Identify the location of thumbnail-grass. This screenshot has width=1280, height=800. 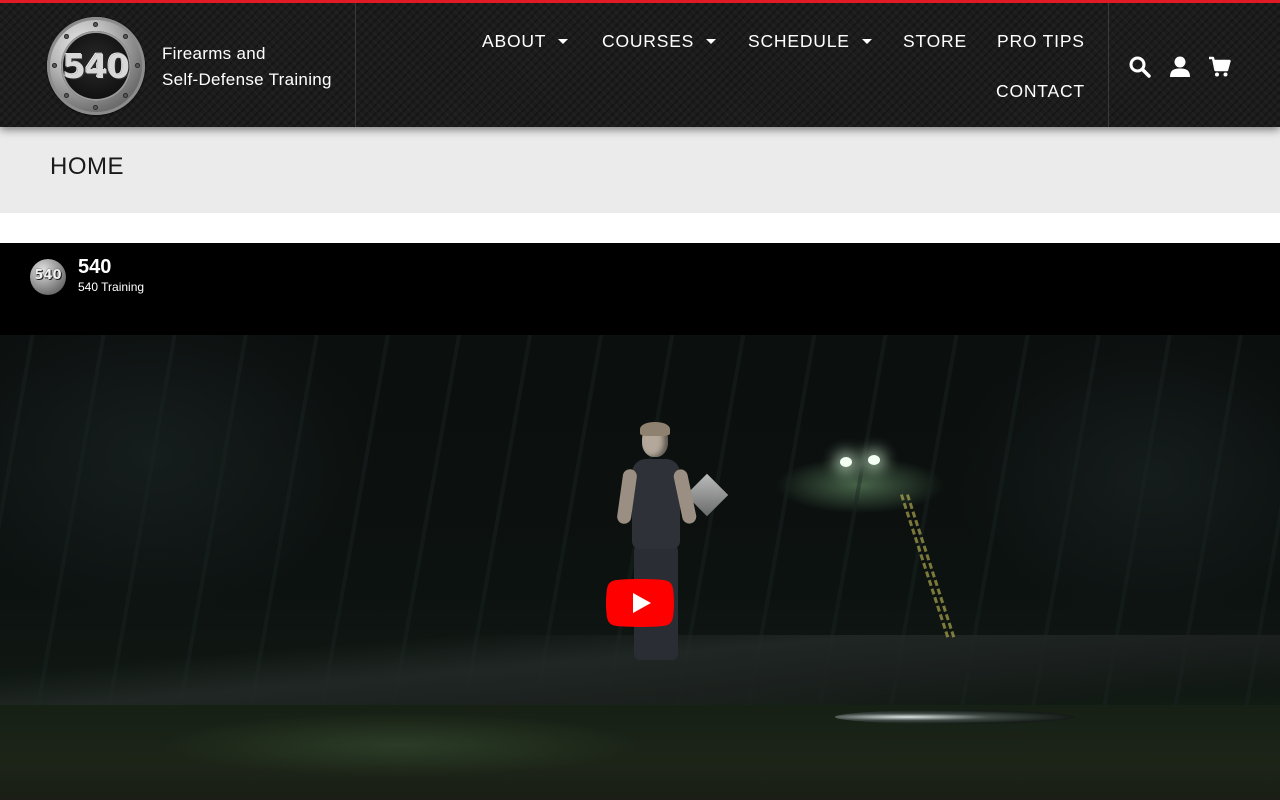
(640, 752).